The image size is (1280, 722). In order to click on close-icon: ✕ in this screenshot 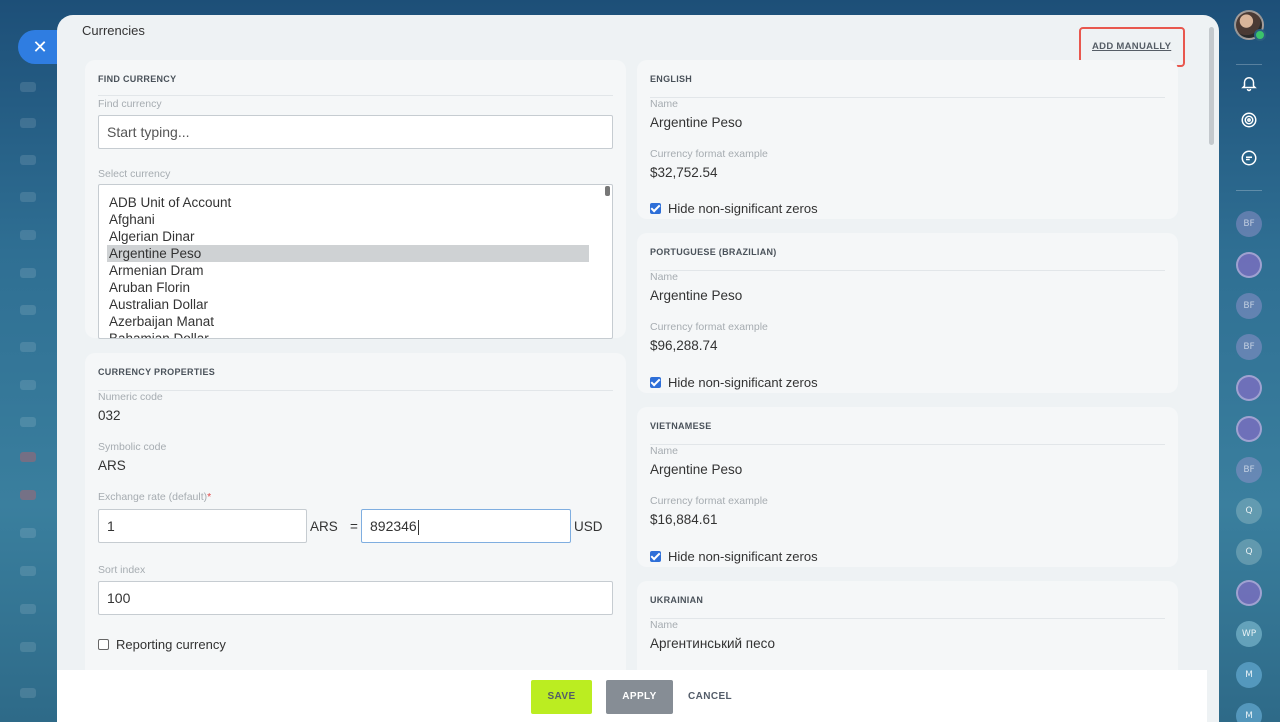, I will do `click(40, 47)`.